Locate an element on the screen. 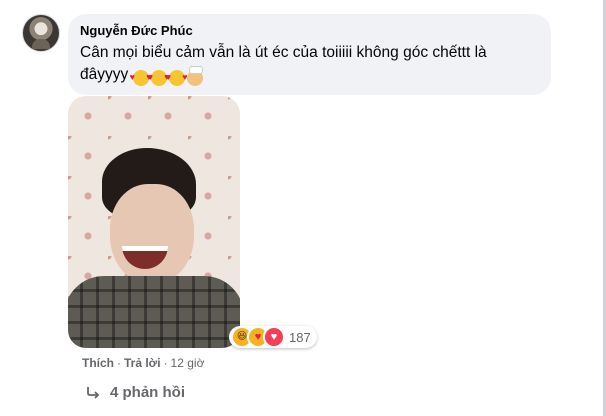 The width and height of the screenshot is (606, 416). photo-jacket is located at coordinates (154, 312).